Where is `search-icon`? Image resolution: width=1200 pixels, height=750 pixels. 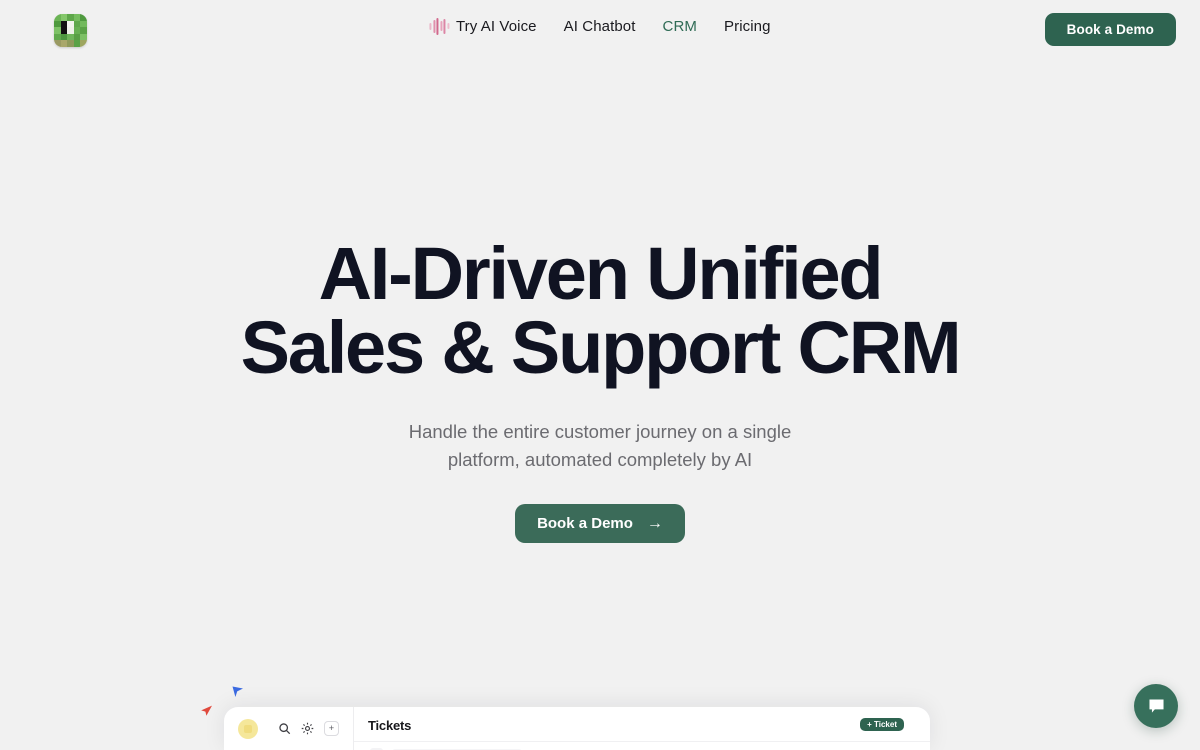
search-icon is located at coordinates (284, 728).